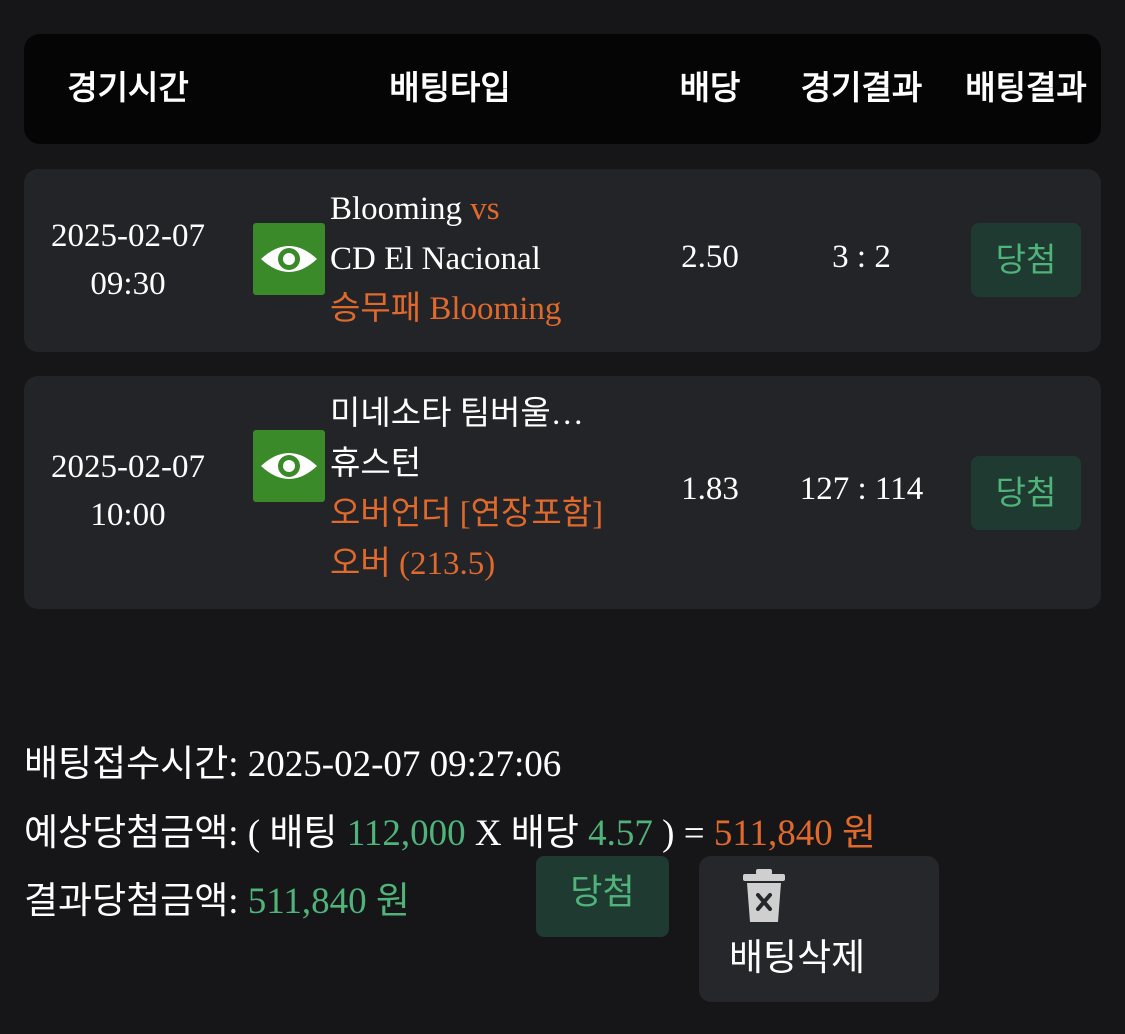 This screenshot has height=1034, width=1125. Describe the element at coordinates (413, 564) in the screenshot. I see `pick-name: 오버 (213.5)` at that location.